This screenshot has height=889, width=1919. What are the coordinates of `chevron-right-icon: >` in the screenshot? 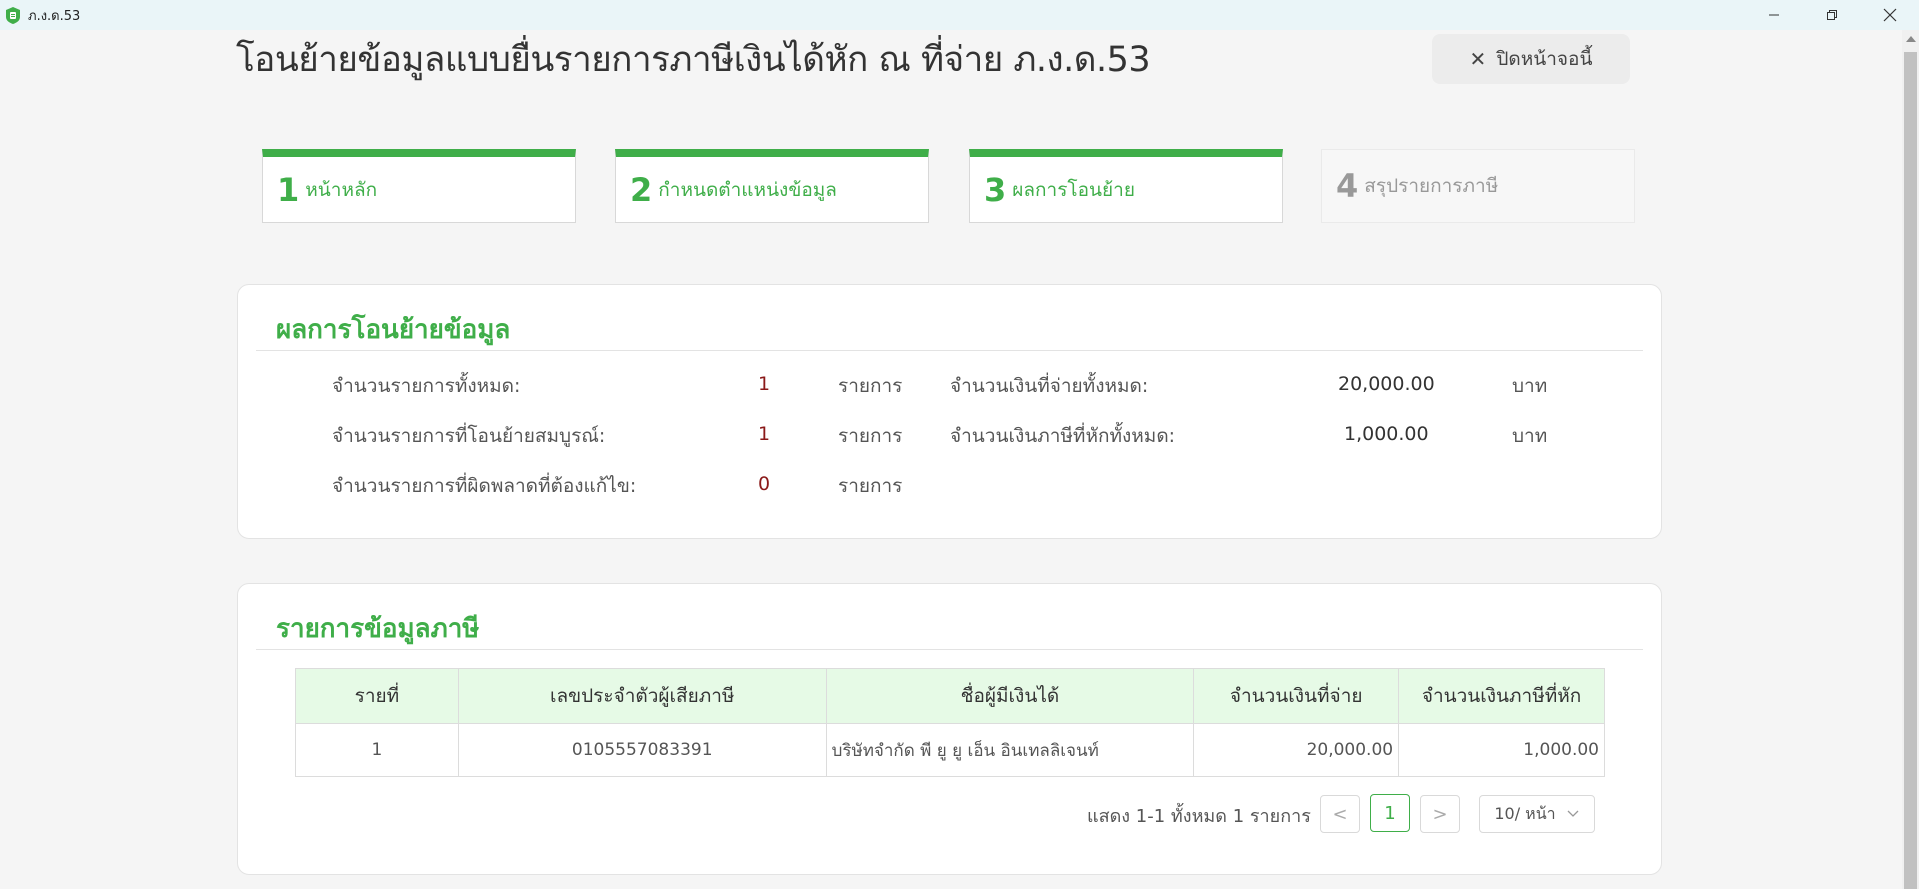 It's located at (1440, 814).